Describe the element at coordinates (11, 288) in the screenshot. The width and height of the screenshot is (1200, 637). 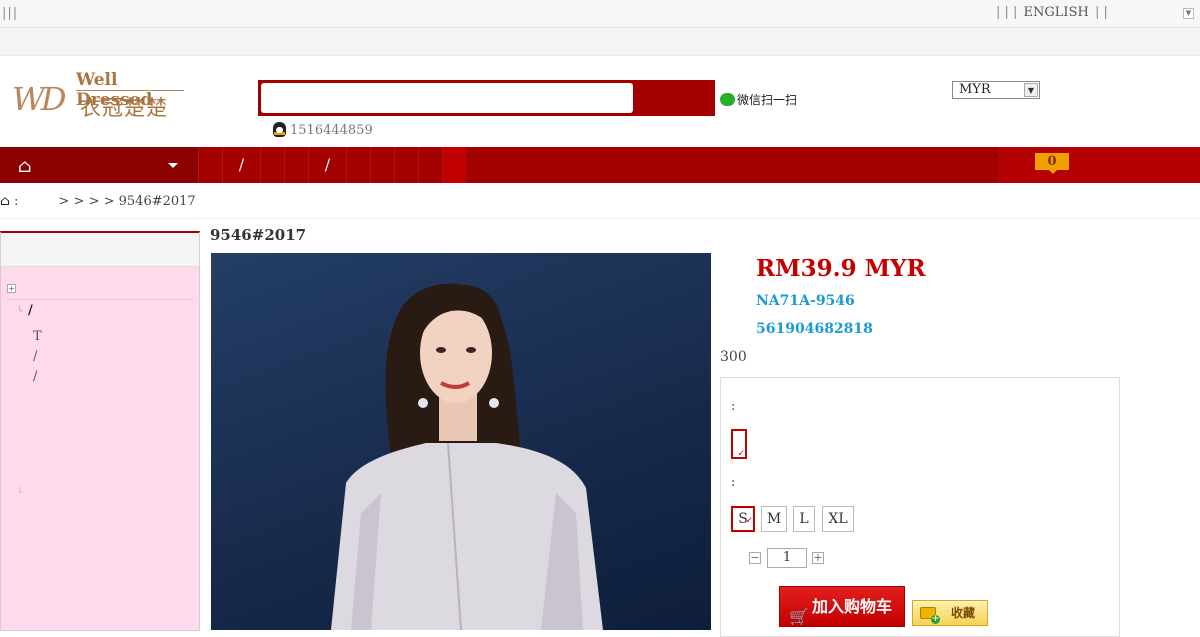
I see `expand-icon: +` at that location.